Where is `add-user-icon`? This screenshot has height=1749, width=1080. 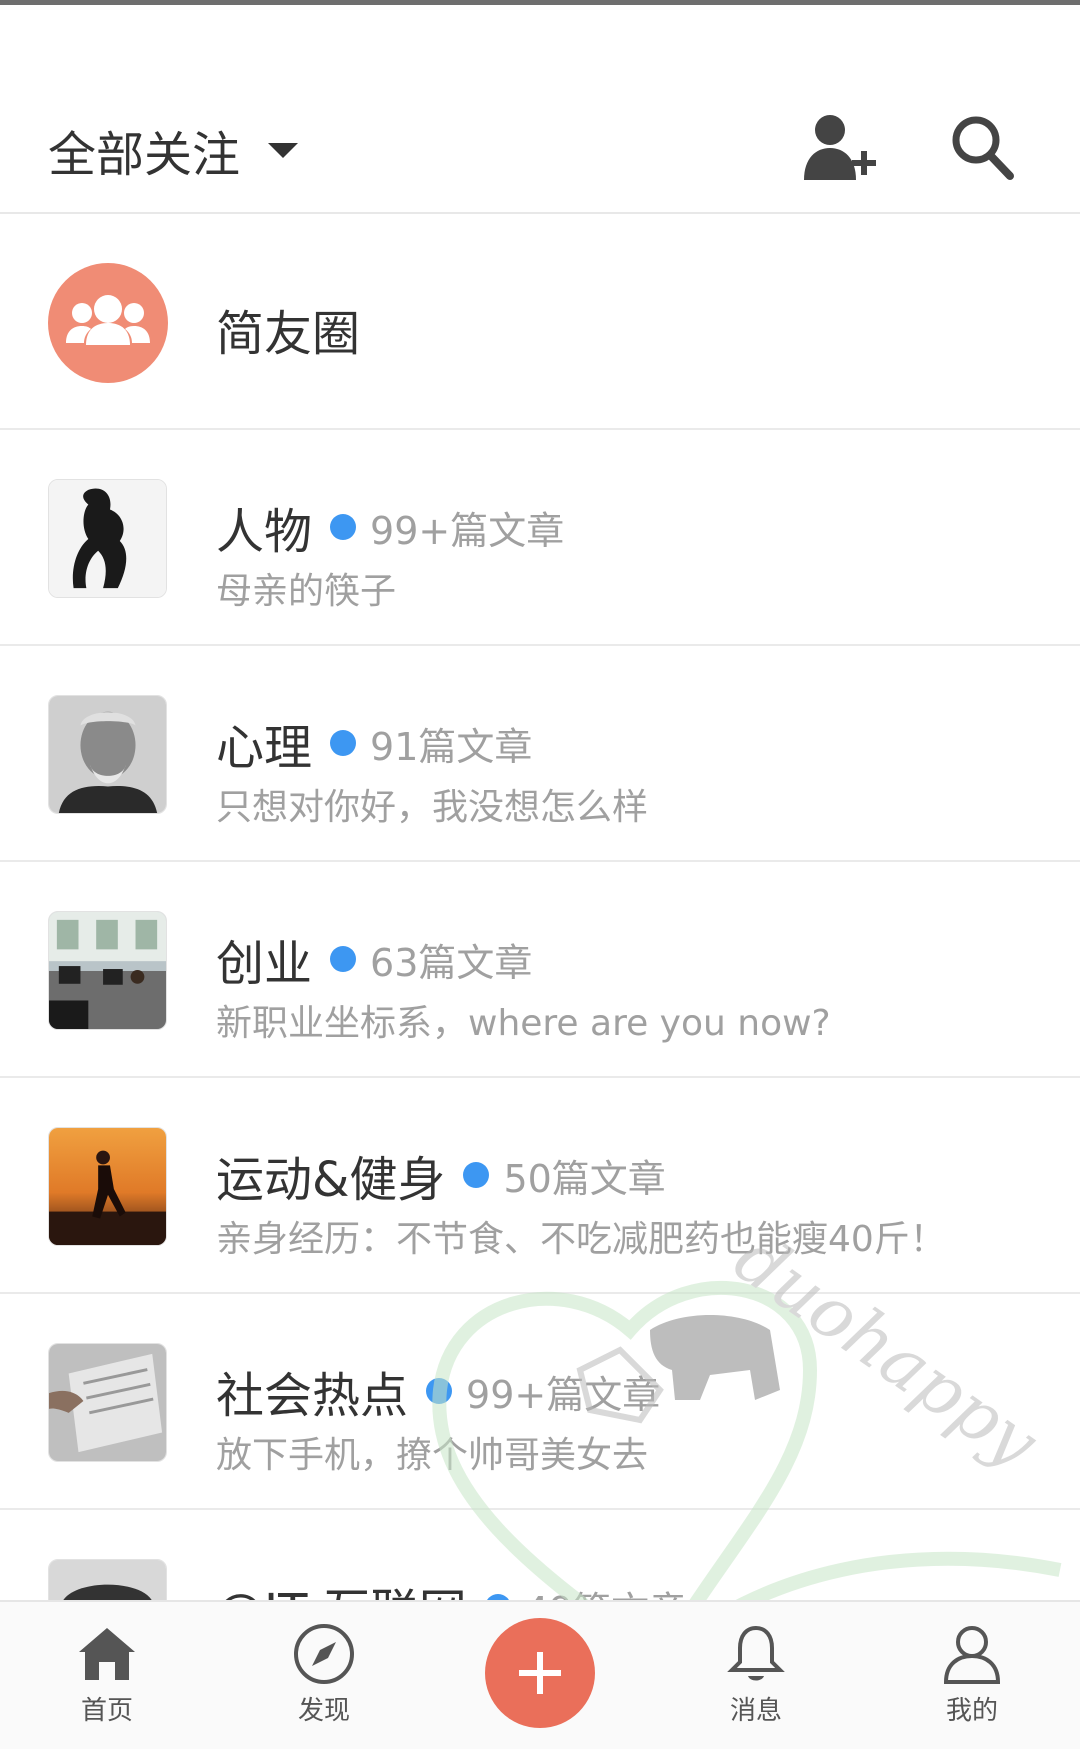 add-user-icon is located at coordinates (840, 150).